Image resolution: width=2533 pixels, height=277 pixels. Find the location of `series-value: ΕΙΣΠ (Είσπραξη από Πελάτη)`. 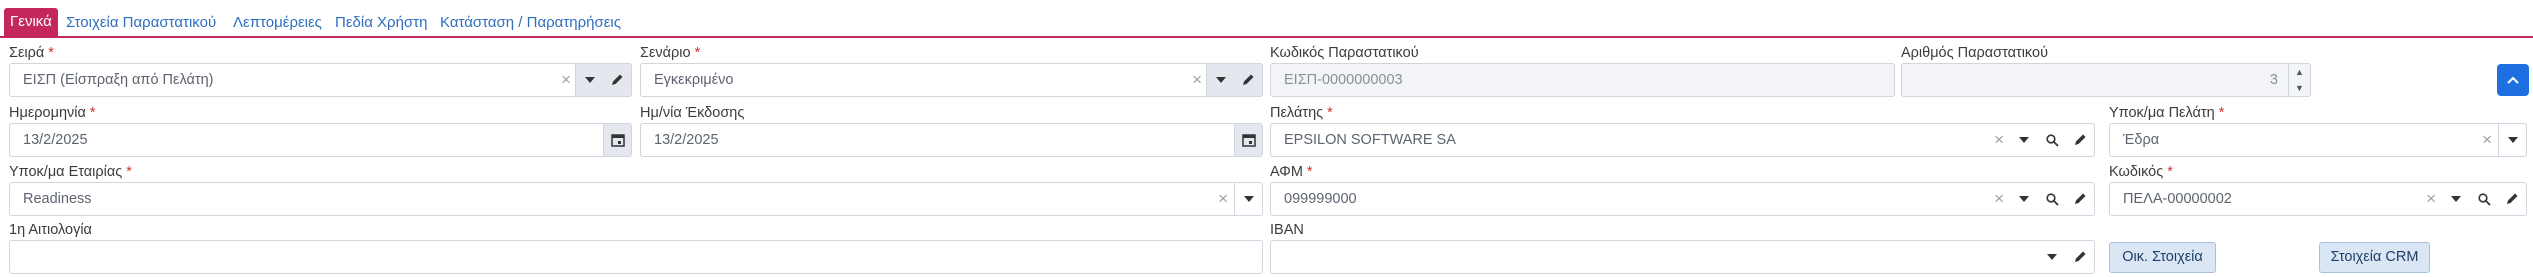

series-value: ΕΙΣΠ (Είσπραξη από Πελάτη) is located at coordinates (118, 80).